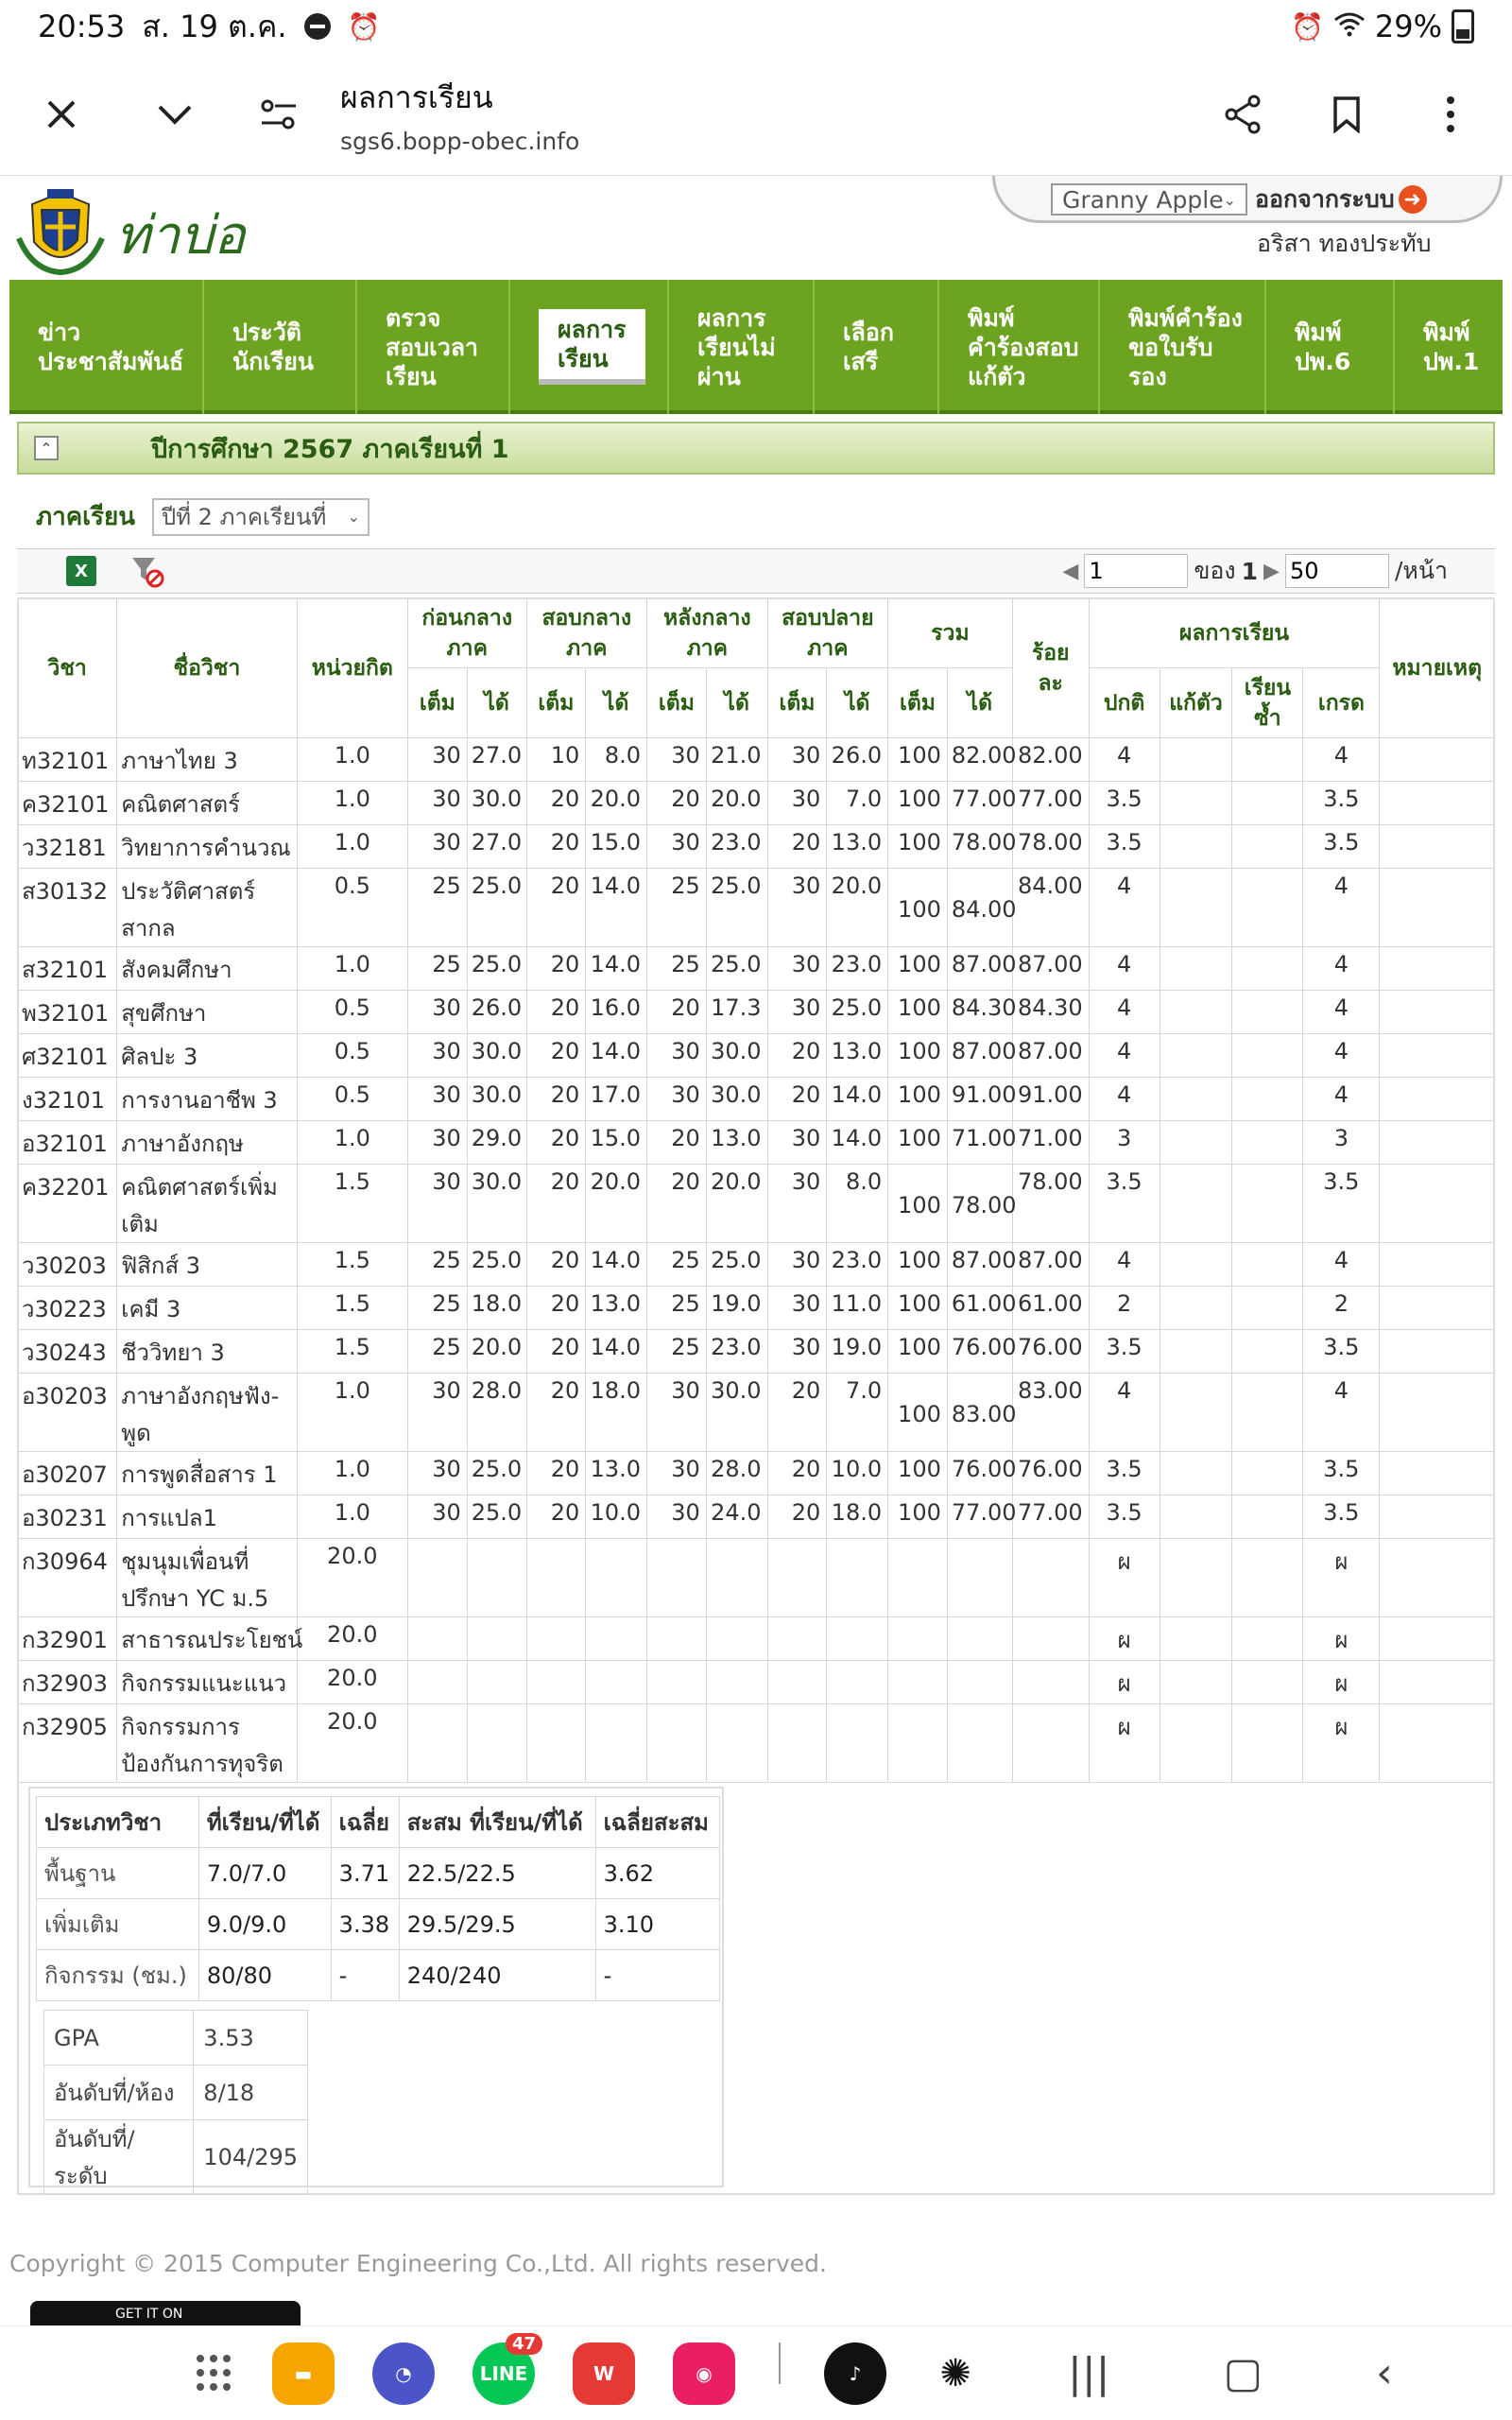 The height and width of the screenshot is (2420, 1512). I want to click on clock-app-icon: ◔, so click(403, 2373).